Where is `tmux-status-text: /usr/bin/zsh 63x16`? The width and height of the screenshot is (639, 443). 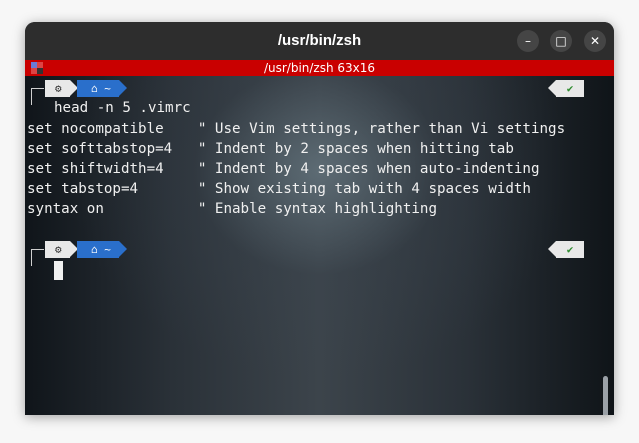
tmux-status-text: /usr/bin/zsh 63x16 is located at coordinates (319, 68).